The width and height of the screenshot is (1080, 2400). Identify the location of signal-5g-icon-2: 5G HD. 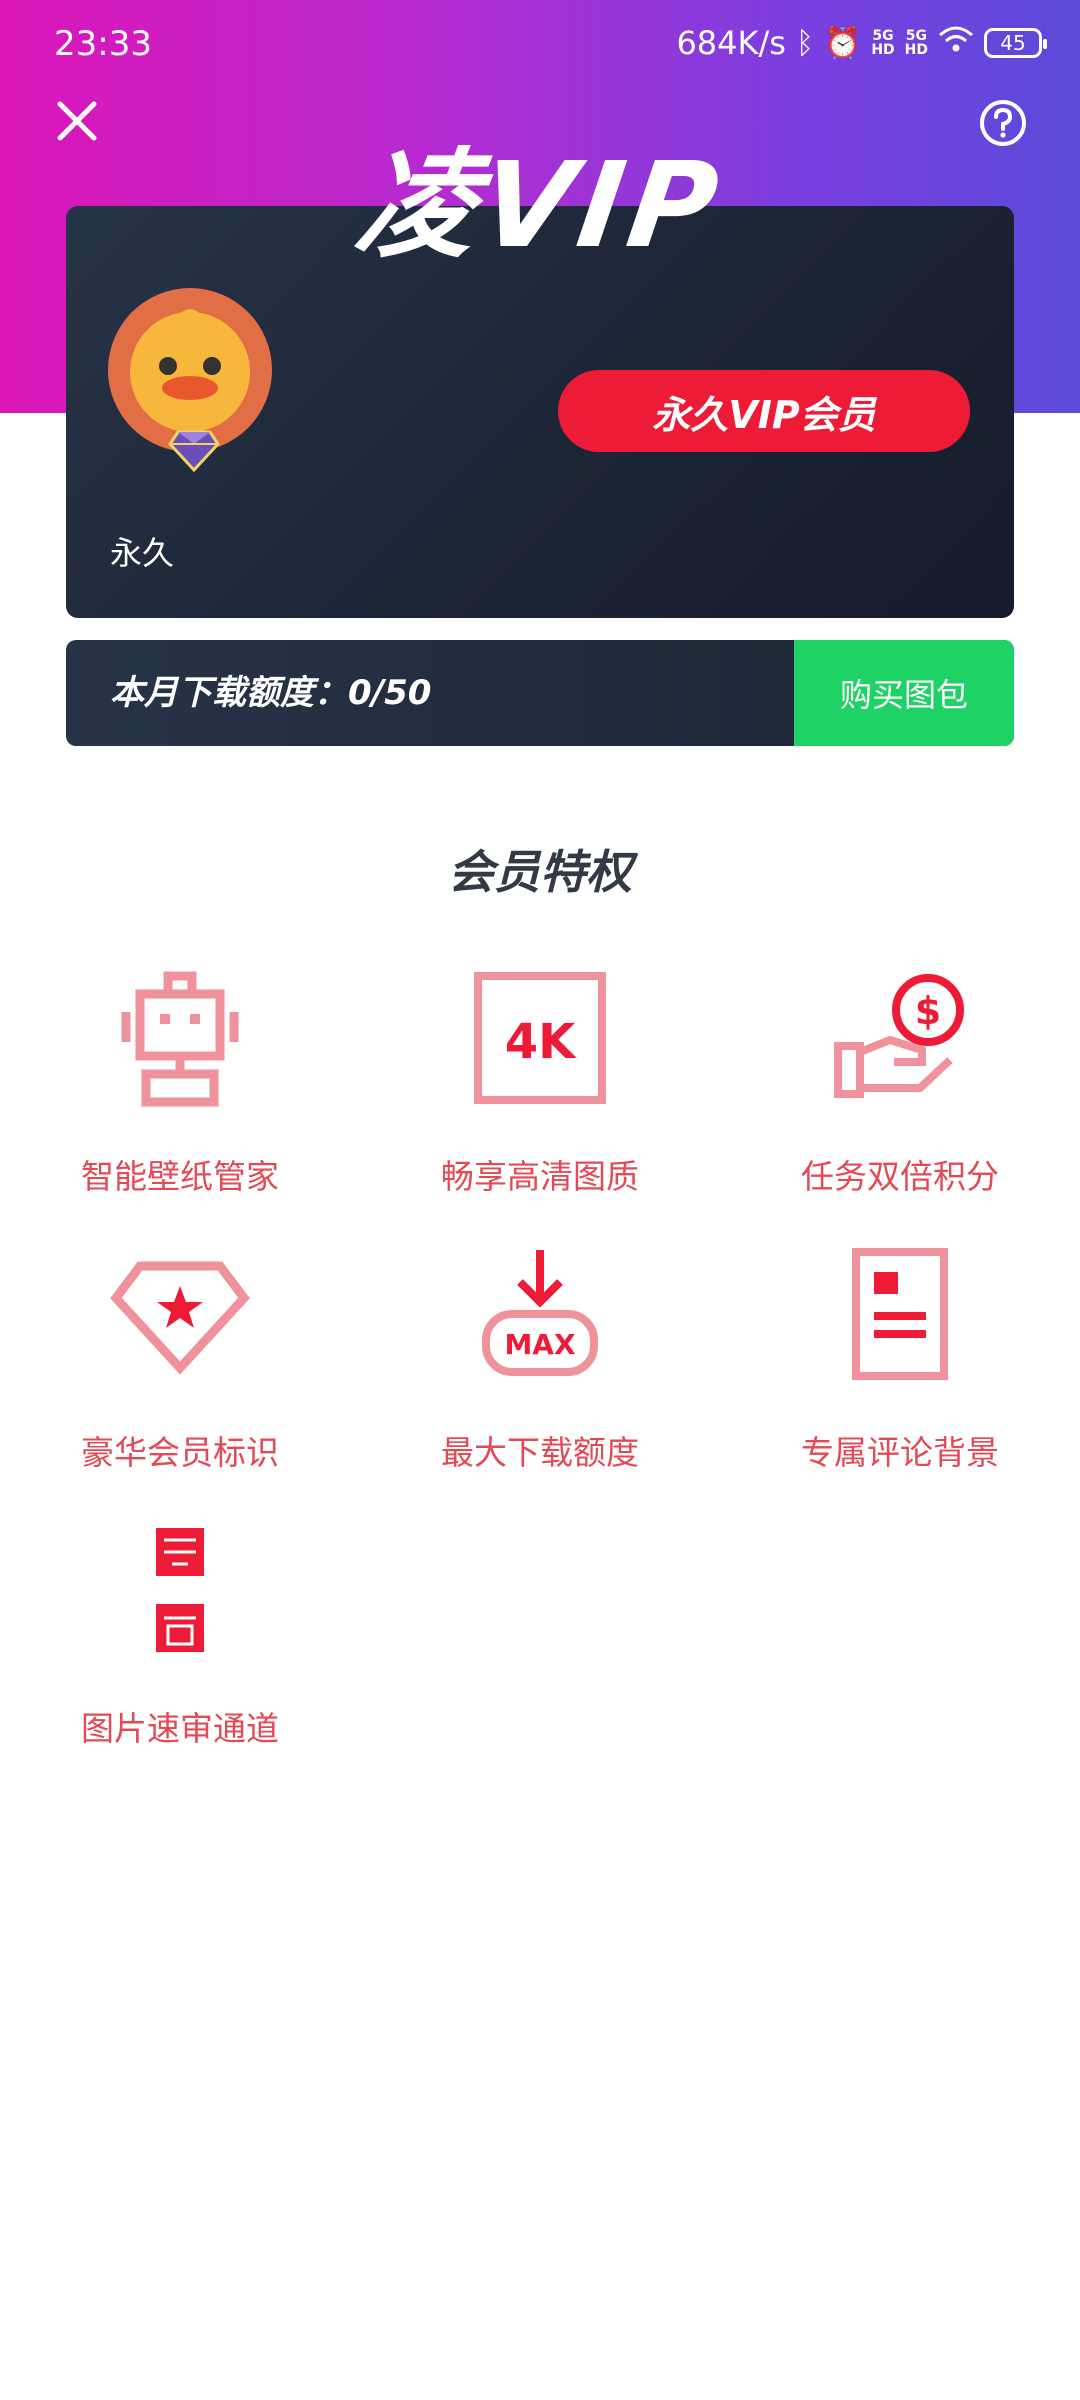
(916, 43).